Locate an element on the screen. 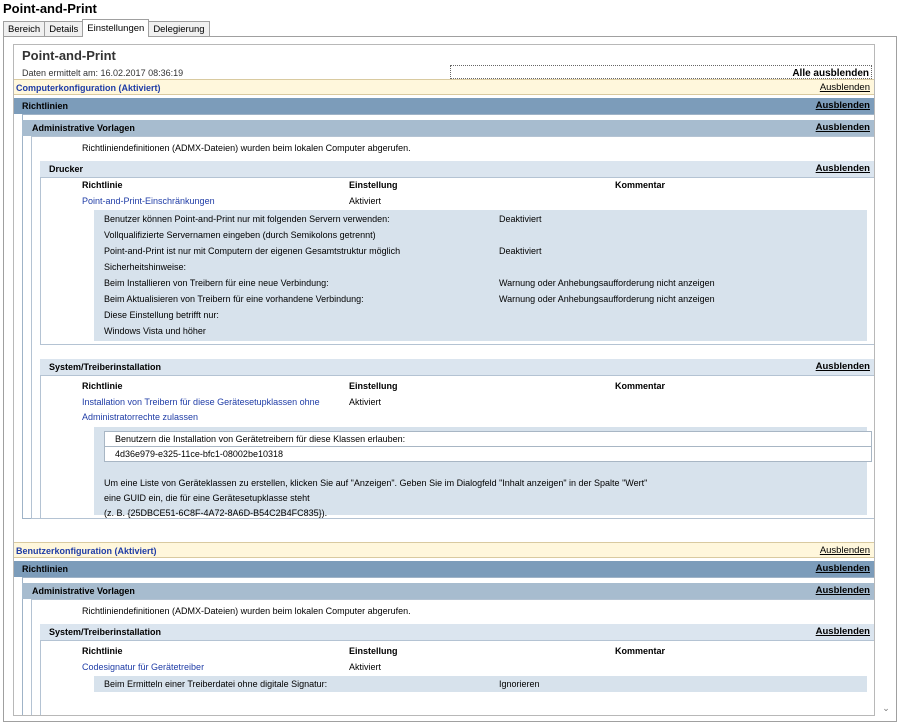 Image resolution: width=900 pixels, height=724 pixels. driver-class-guid: 4d36e979-e325-11ce-bfc1-08002be10318 is located at coordinates (199, 454).